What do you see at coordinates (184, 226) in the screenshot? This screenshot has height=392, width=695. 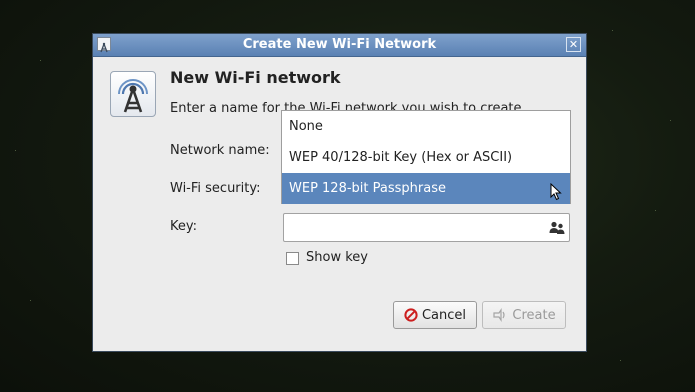 I see `key-label: Key:` at bounding box center [184, 226].